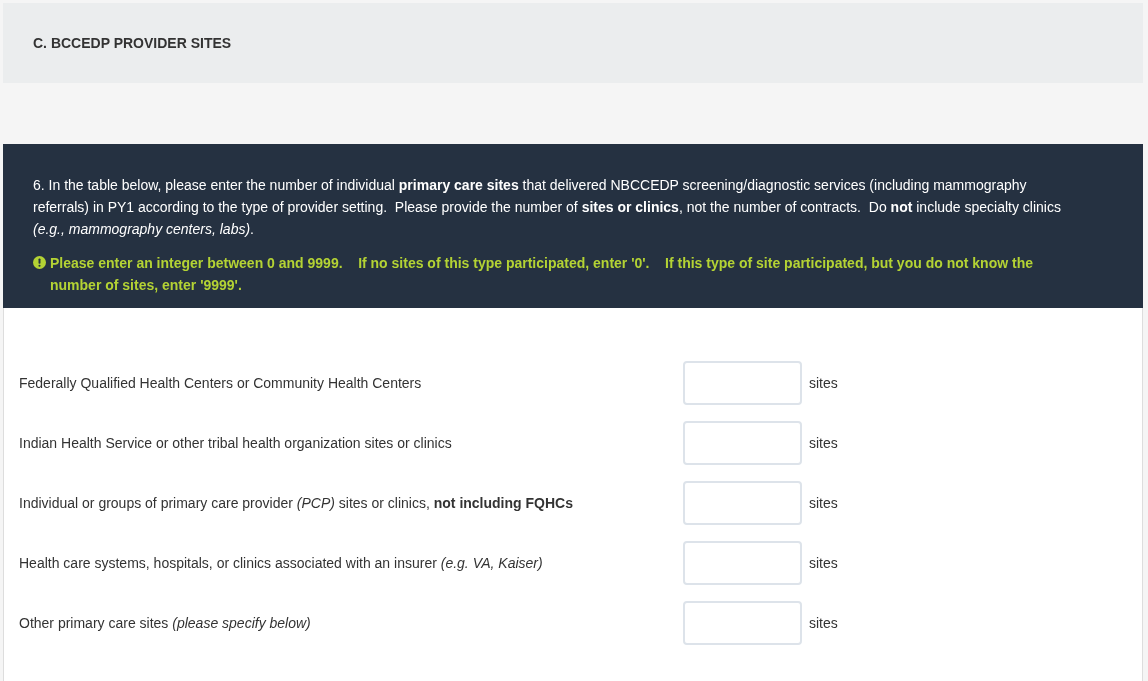 The width and height of the screenshot is (1148, 681). I want to click on row-label: Indian Health Service or other tribal health organization sites or clinics, so click(235, 443).